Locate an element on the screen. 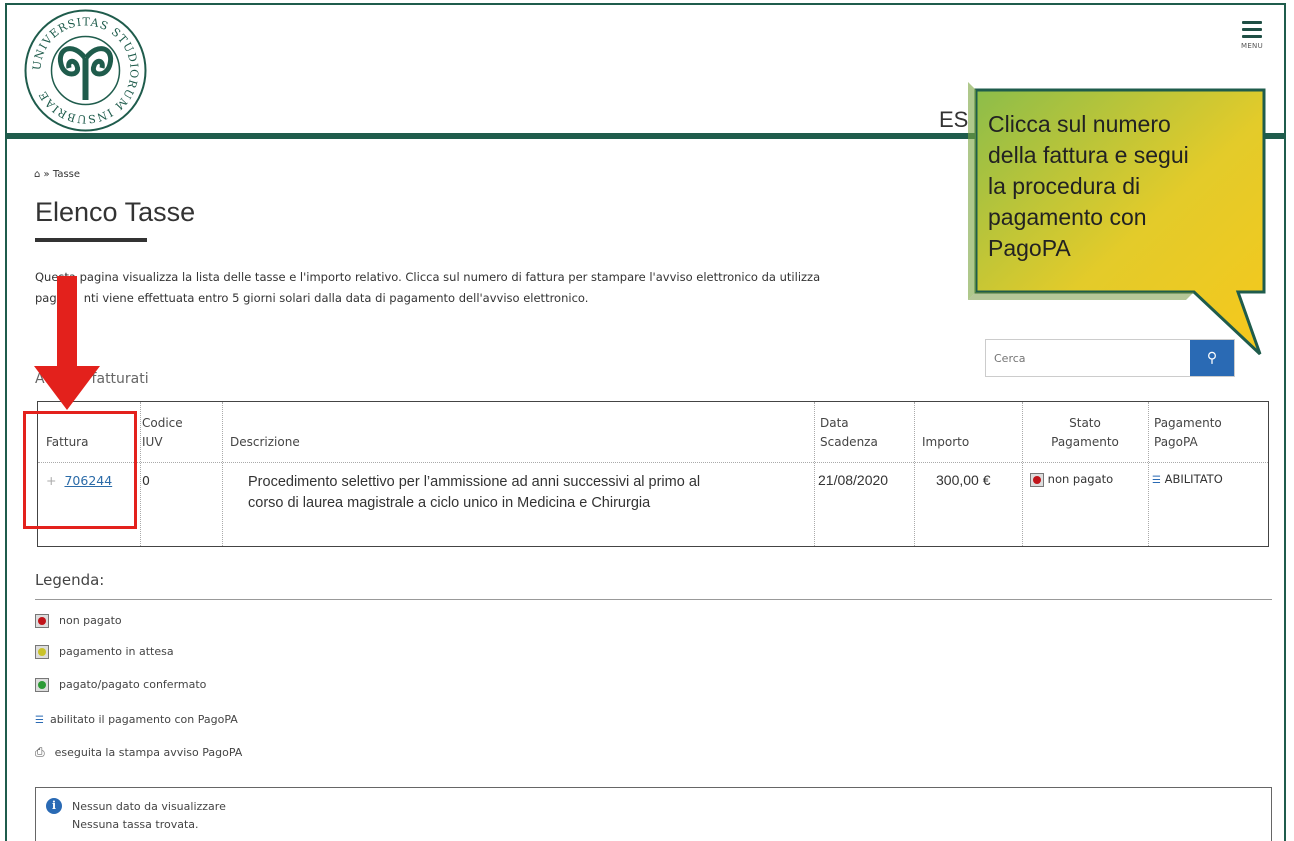 This screenshot has height=841, width=1294. breadcrumb: ⌂ » Tasse is located at coordinates (57, 174).